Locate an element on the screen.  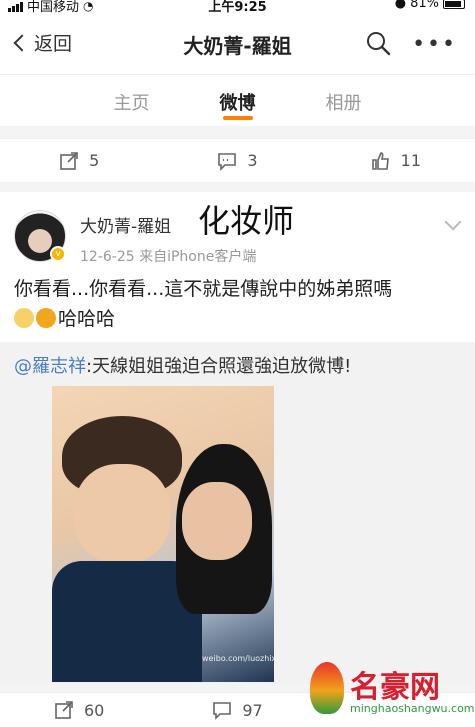
nav-bar: 返回 大奶菁-羅姐 ••• is located at coordinates (237, 44).